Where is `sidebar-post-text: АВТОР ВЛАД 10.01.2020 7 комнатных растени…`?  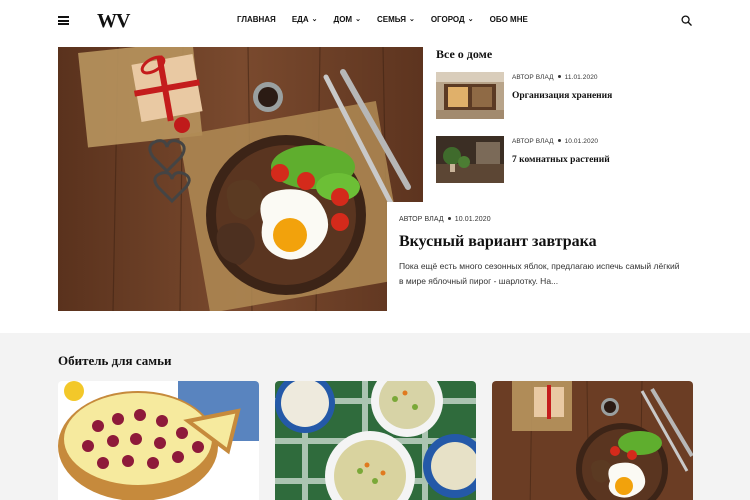
sidebar-post-text: АВТОР ВЛАД 10.01.2020 7 комнатных растени… is located at coordinates (561, 151).